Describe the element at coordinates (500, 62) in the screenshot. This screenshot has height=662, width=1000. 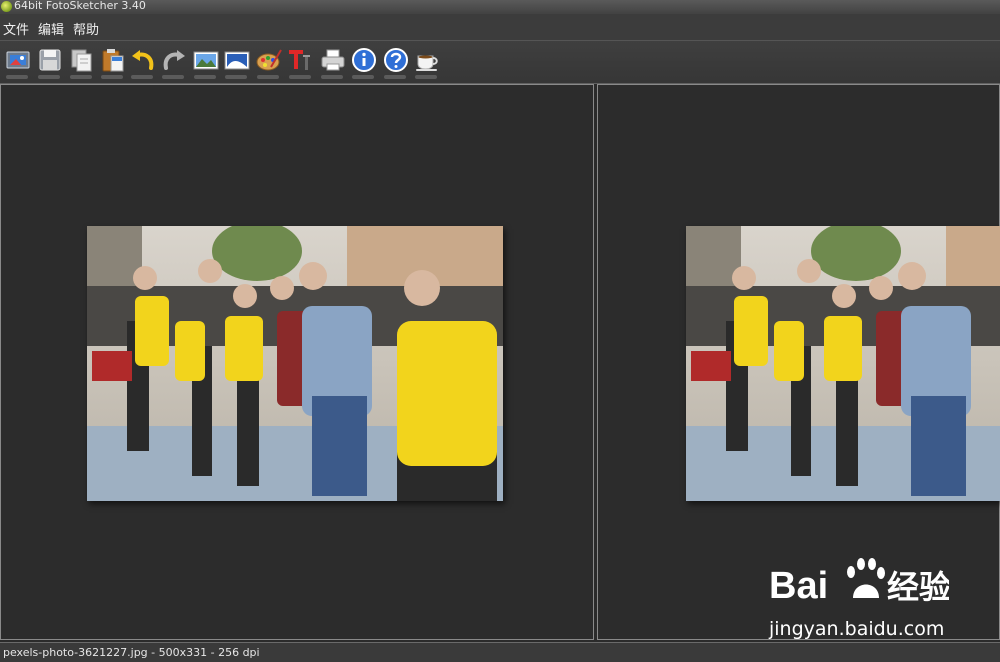
I see `toolbar` at that location.